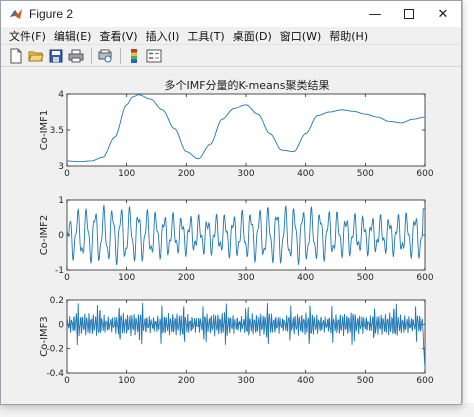 The width and height of the screenshot is (474, 417). What do you see at coordinates (61, 201) in the screenshot?
I see `y-tick-label: 1` at bounding box center [61, 201].